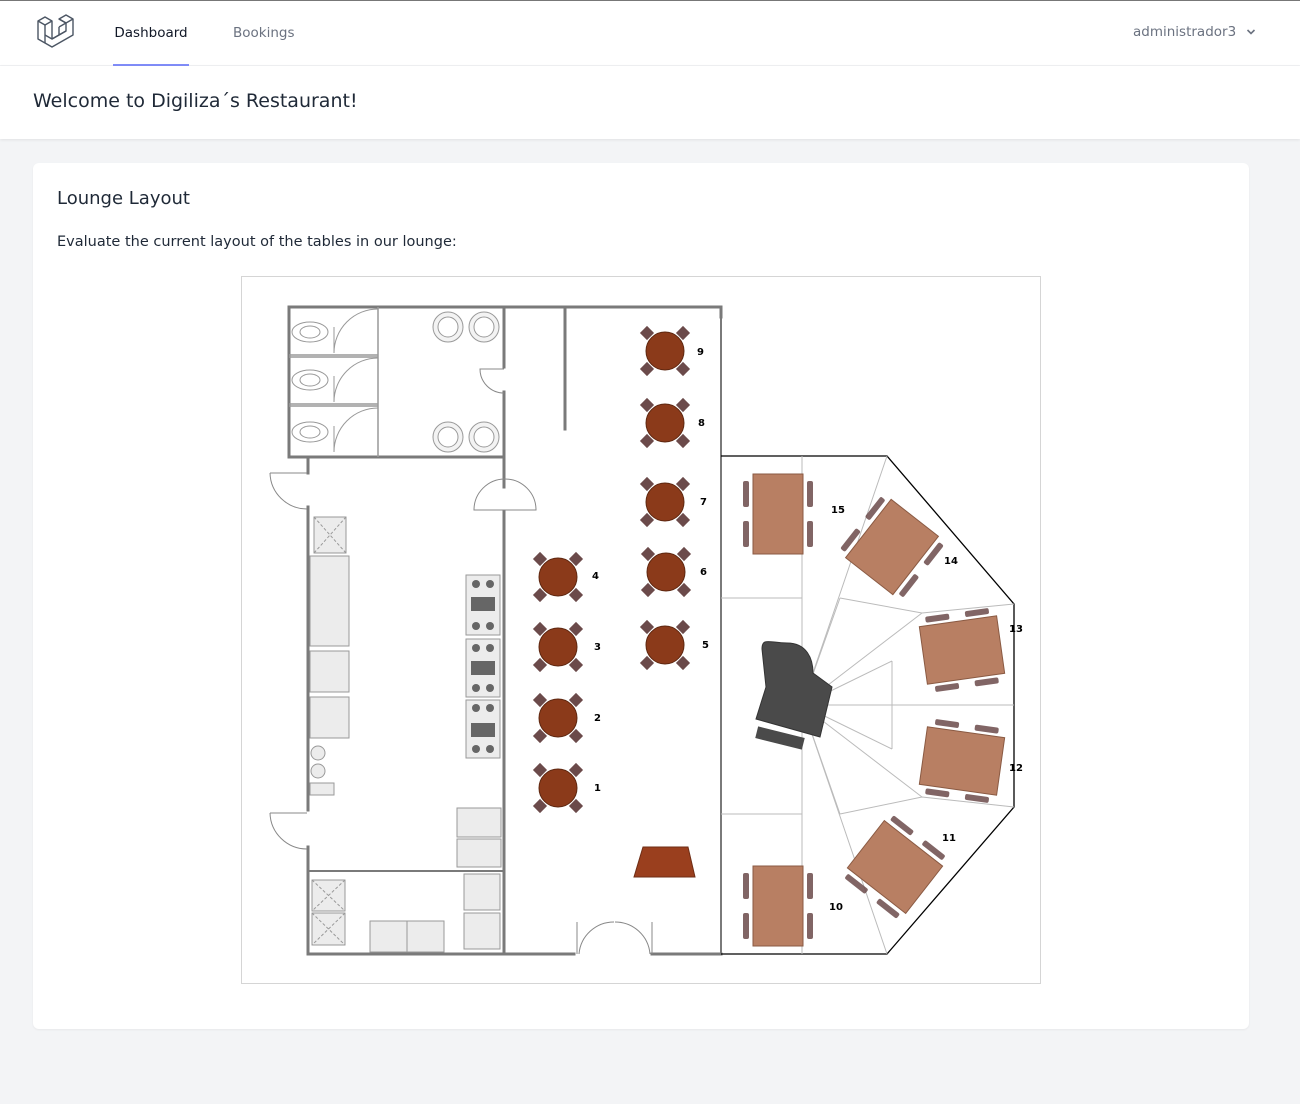  What do you see at coordinates (1016, 629) in the screenshot?
I see `table-number-label: 13` at bounding box center [1016, 629].